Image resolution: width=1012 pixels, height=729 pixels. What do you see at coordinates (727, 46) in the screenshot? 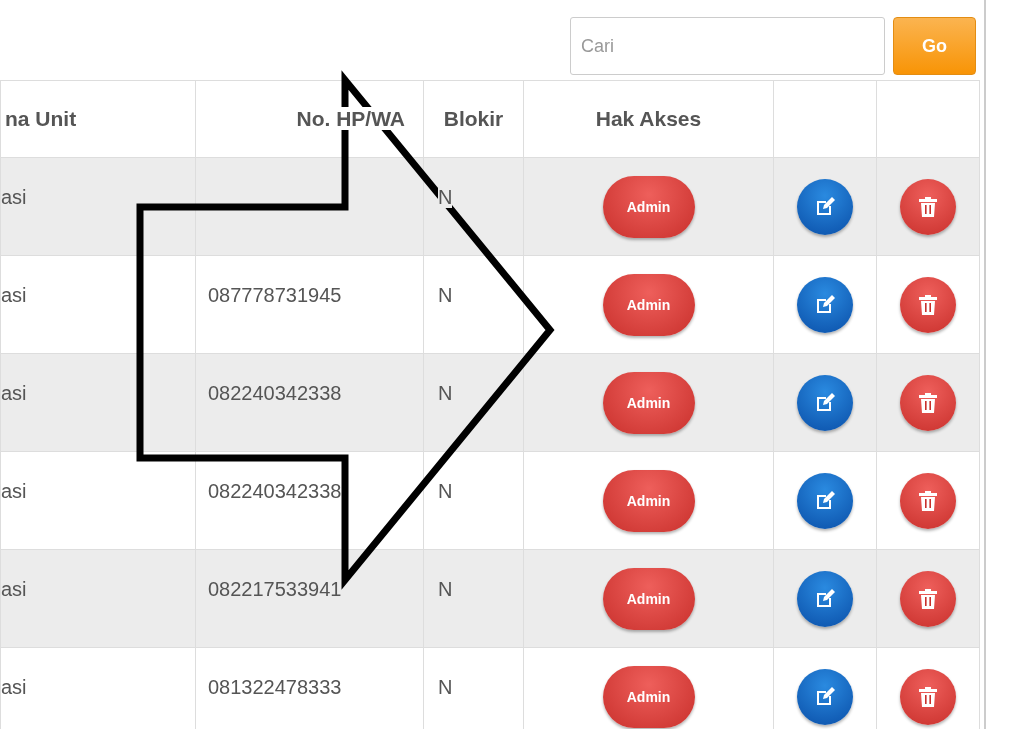
I see `search-field: Cari` at bounding box center [727, 46].